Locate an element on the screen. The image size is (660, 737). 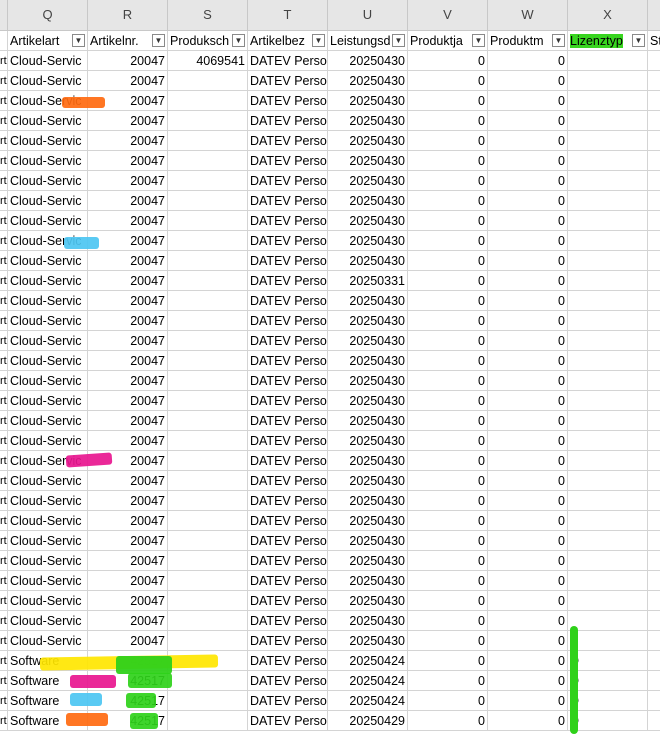
filter-active-icon: ▼ is located at coordinates (318, 40).